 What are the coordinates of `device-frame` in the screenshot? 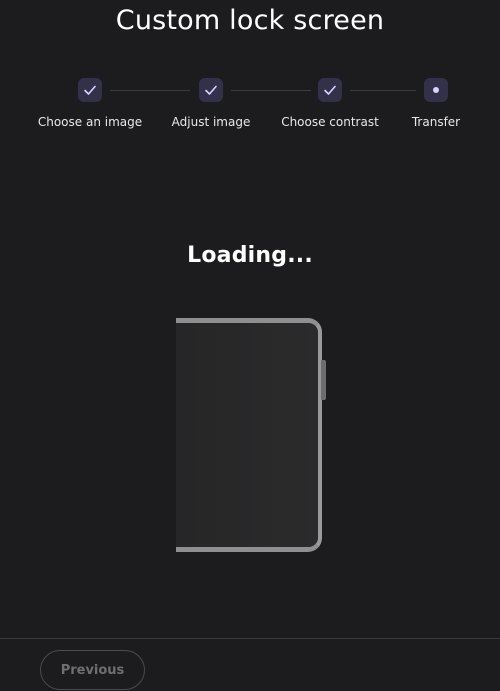 It's located at (249, 435).